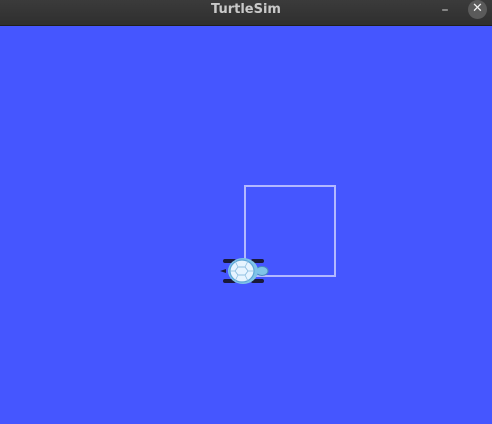 The height and width of the screenshot is (424, 492). What do you see at coordinates (223, 271) in the screenshot?
I see `turtle-tail` at bounding box center [223, 271].